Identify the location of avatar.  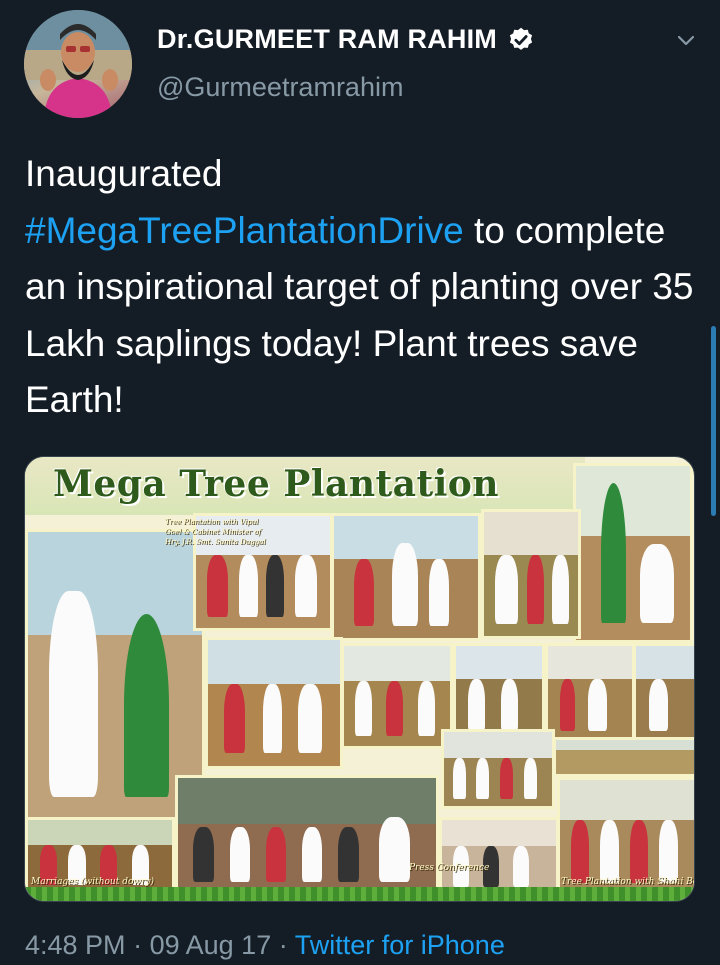
(78, 64).